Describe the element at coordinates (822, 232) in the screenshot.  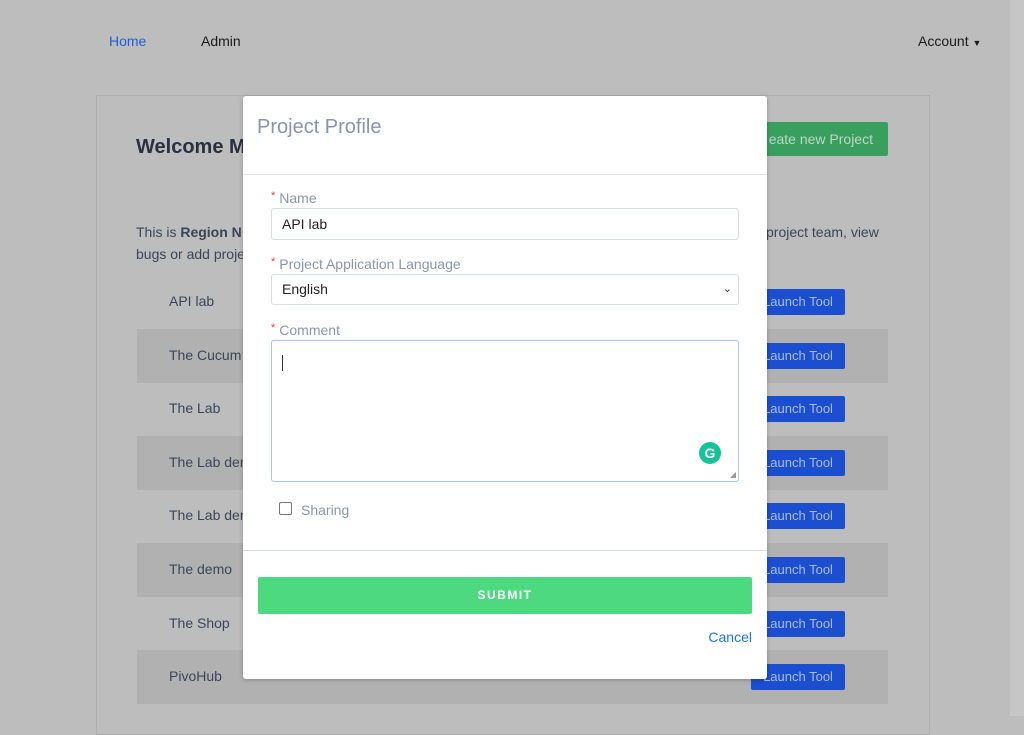
I see `intro-text-right: project team, view` at that location.